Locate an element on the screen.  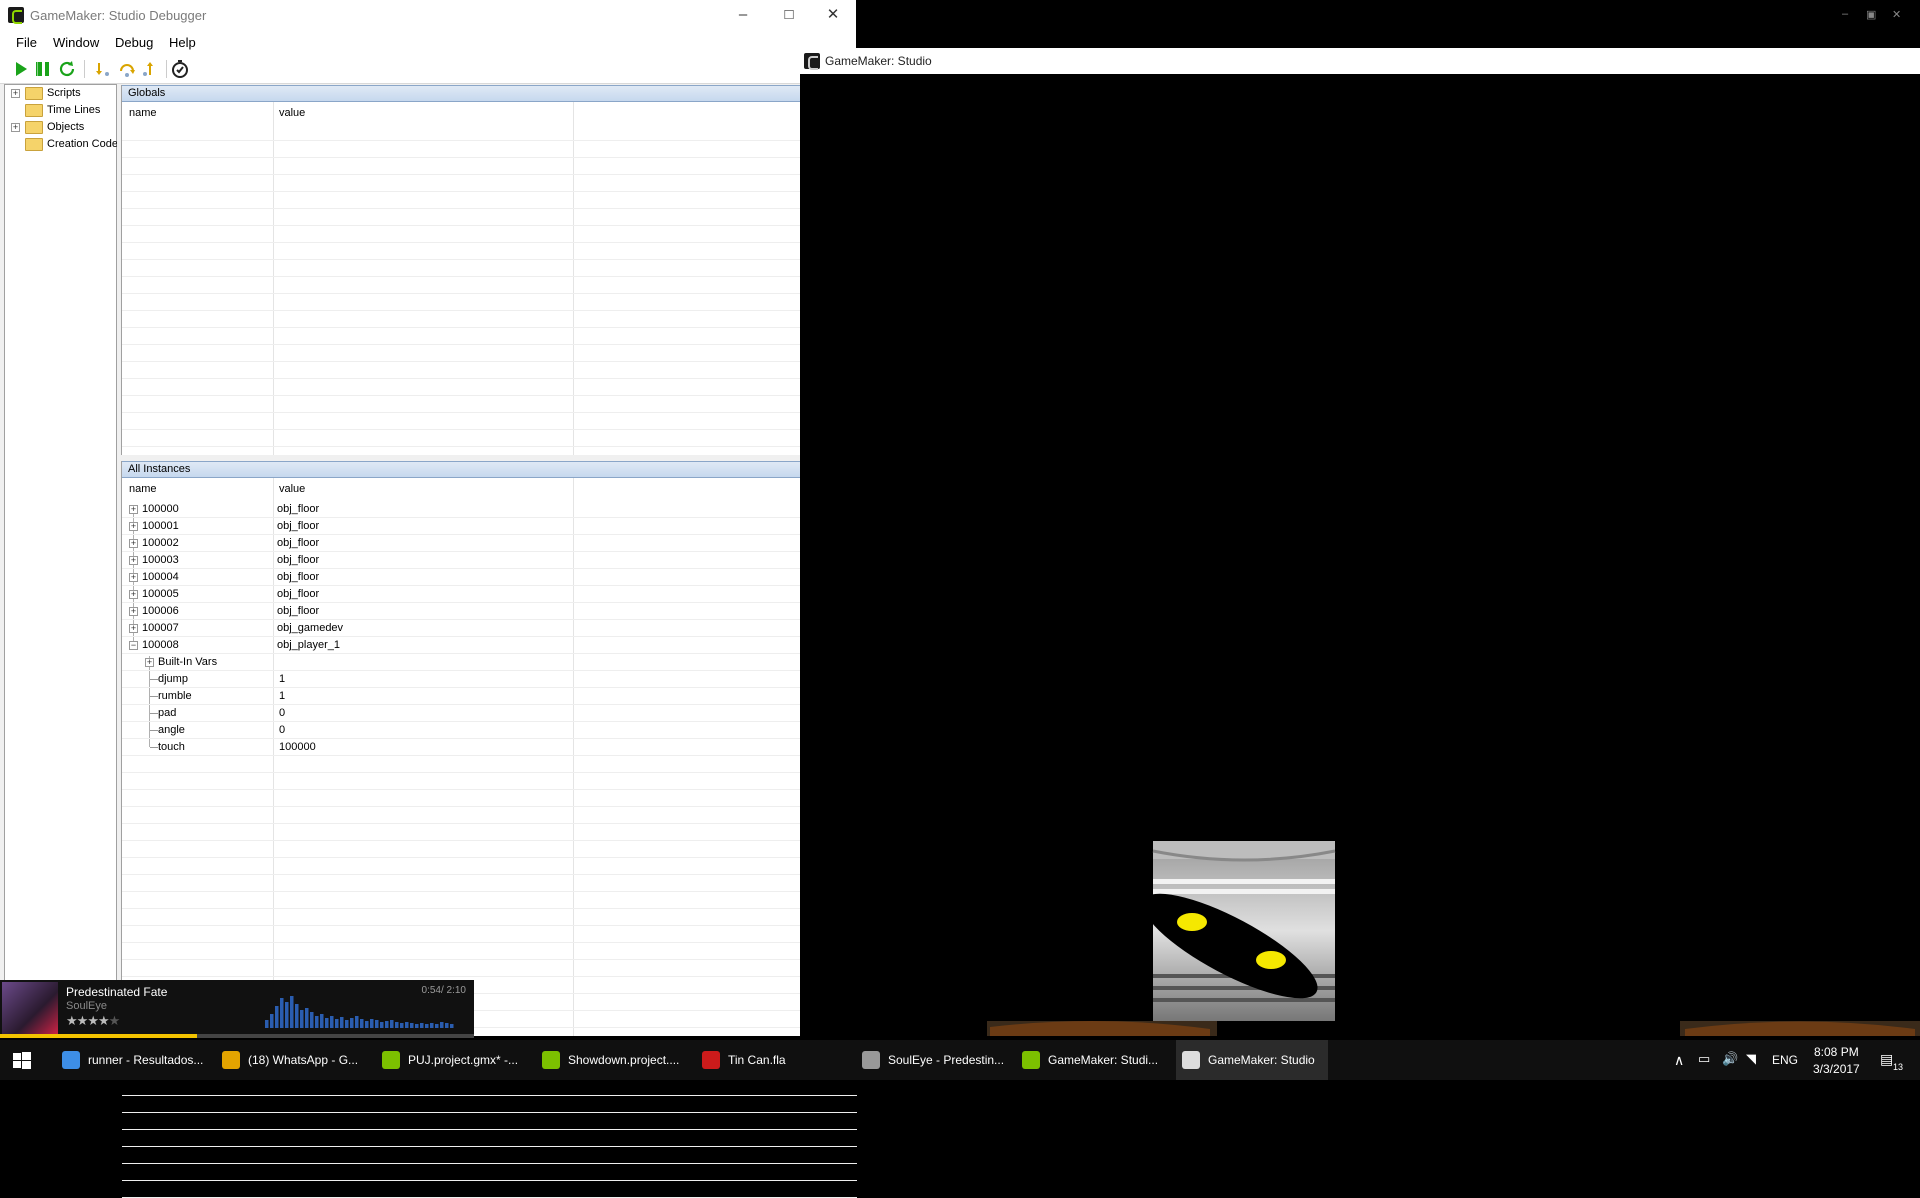
menu-help: Help is located at coordinates (182, 42).